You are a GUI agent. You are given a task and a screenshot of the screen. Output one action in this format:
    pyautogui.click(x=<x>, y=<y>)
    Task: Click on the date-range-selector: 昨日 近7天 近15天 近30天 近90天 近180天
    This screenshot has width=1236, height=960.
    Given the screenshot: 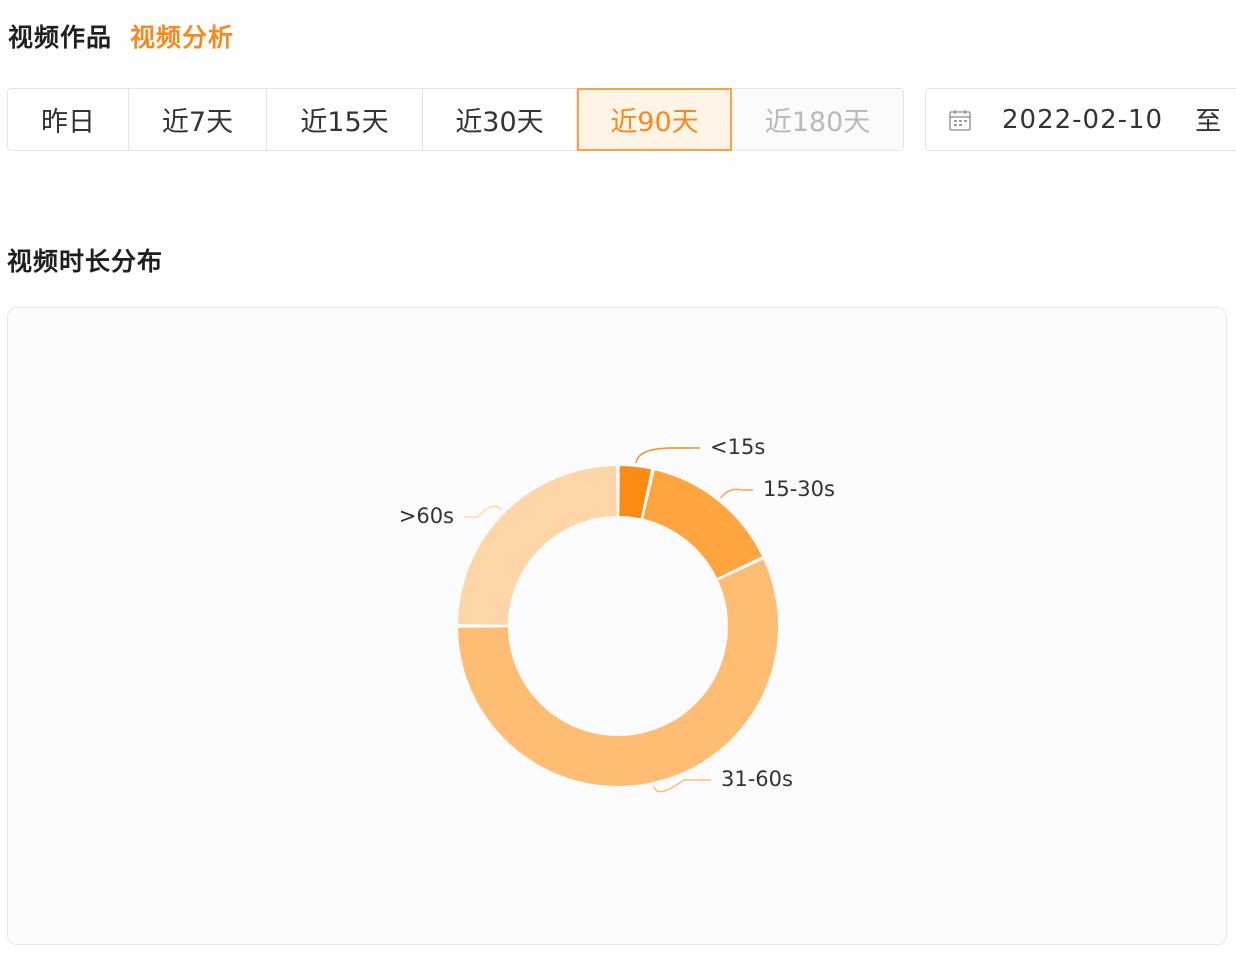 What is the action you would take?
    pyautogui.click(x=455, y=119)
    